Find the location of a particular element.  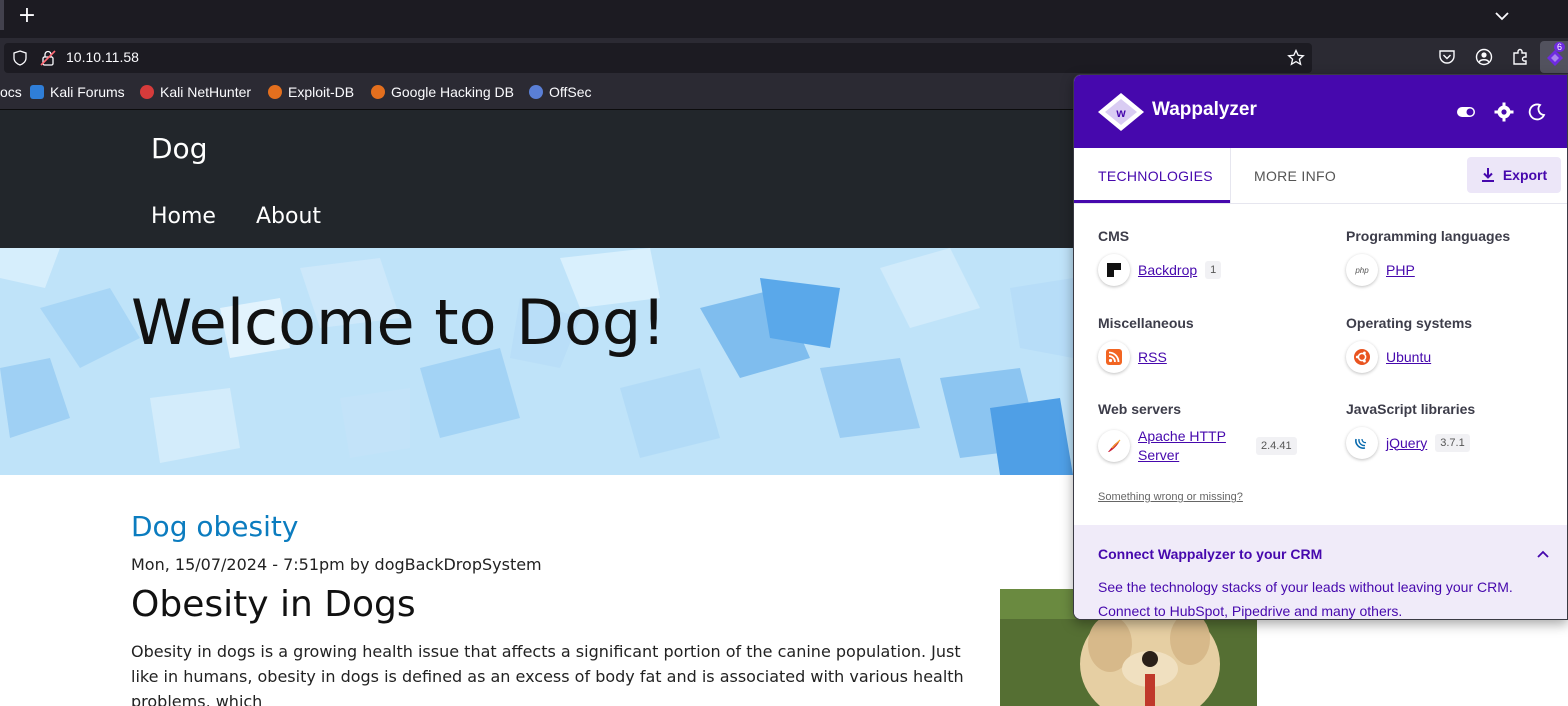

bookmark-label: OffSec is located at coordinates (570, 92).